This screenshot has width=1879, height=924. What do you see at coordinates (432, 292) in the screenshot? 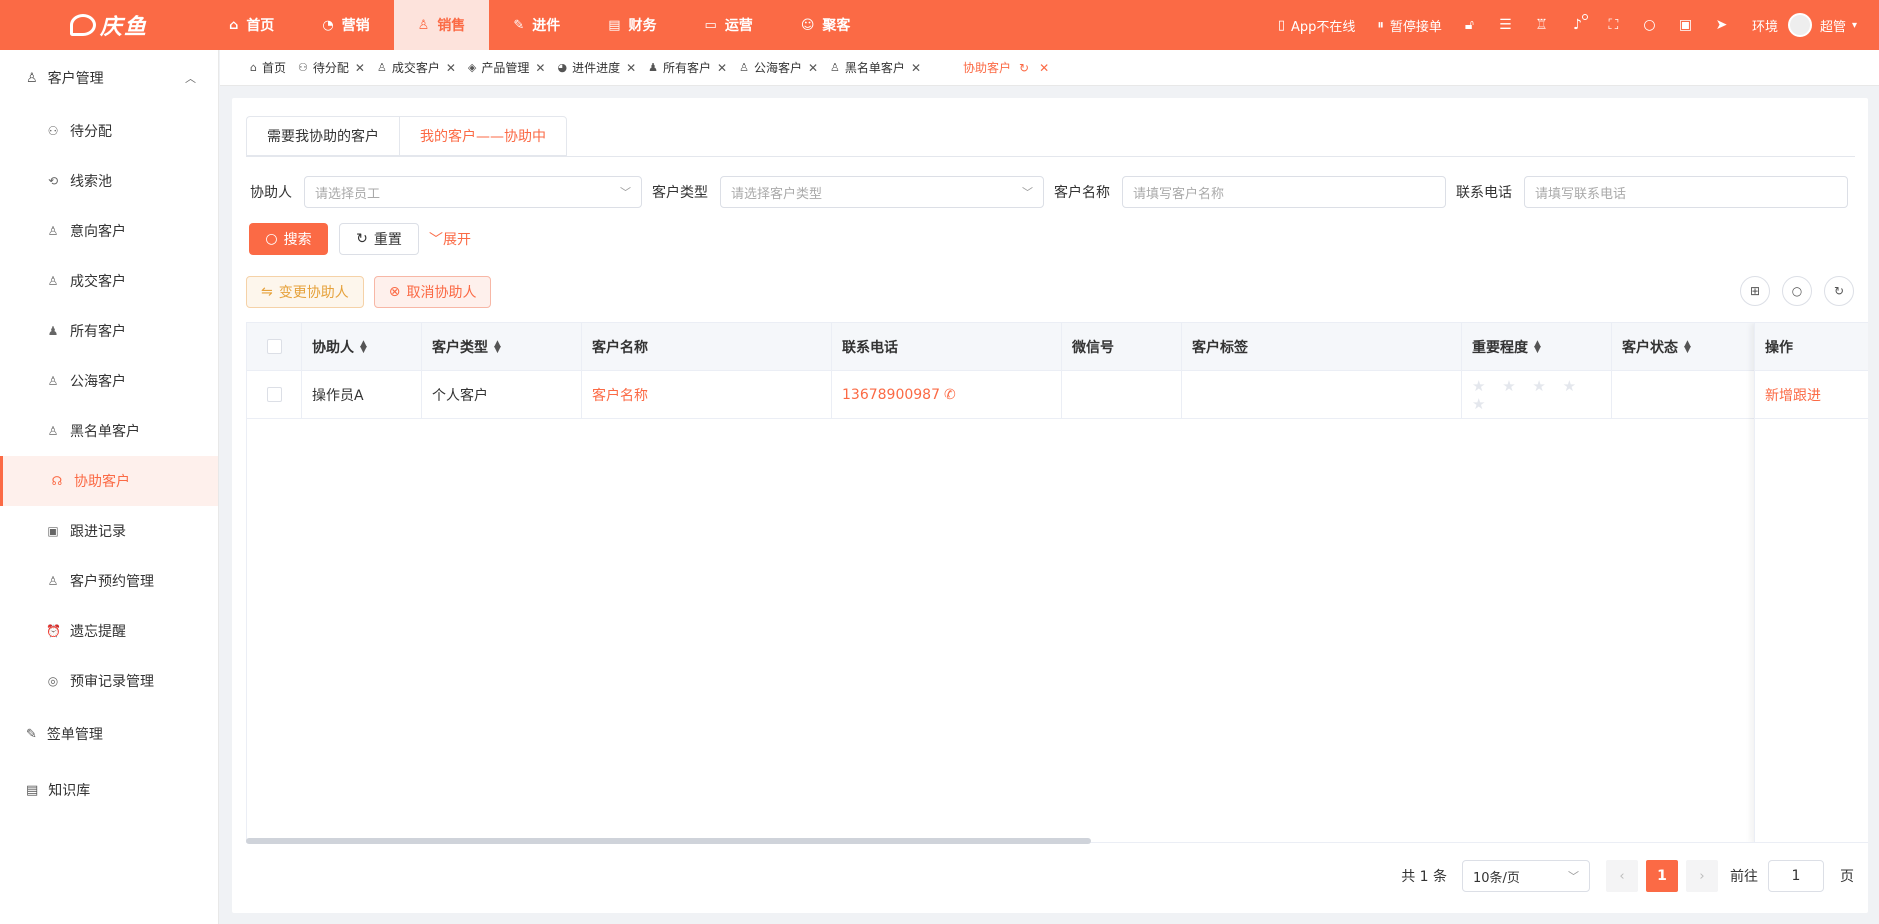
I see `cancel-assistant-button: ⊗ 取消协助人` at bounding box center [432, 292].